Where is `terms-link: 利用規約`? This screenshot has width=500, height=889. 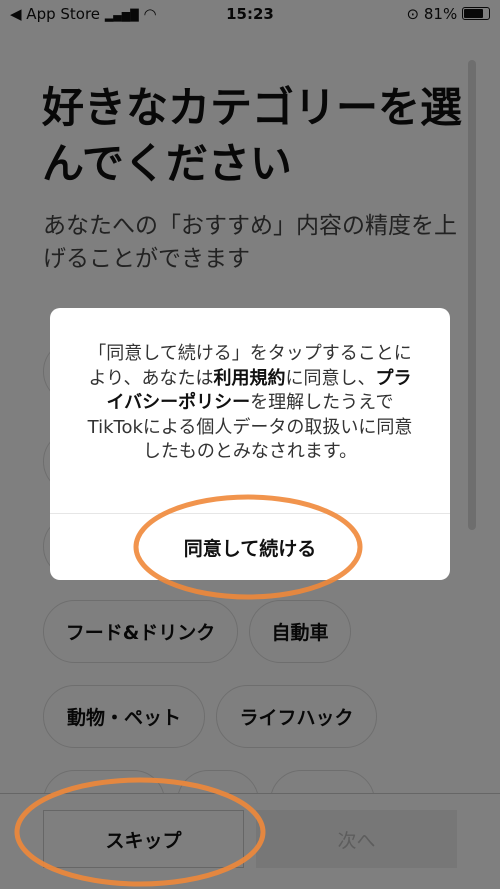
terms-link: 利用規約 is located at coordinates (249, 378).